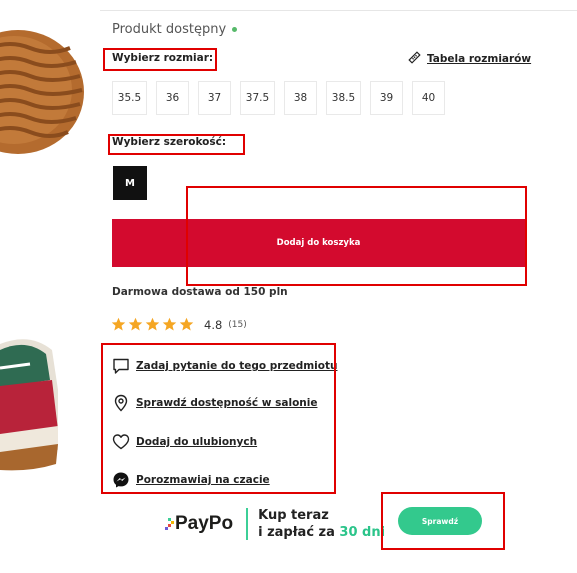 This screenshot has height=573, width=577. What do you see at coordinates (169, 29) in the screenshot?
I see `availability-text: Produkt dostępny` at bounding box center [169, 29].